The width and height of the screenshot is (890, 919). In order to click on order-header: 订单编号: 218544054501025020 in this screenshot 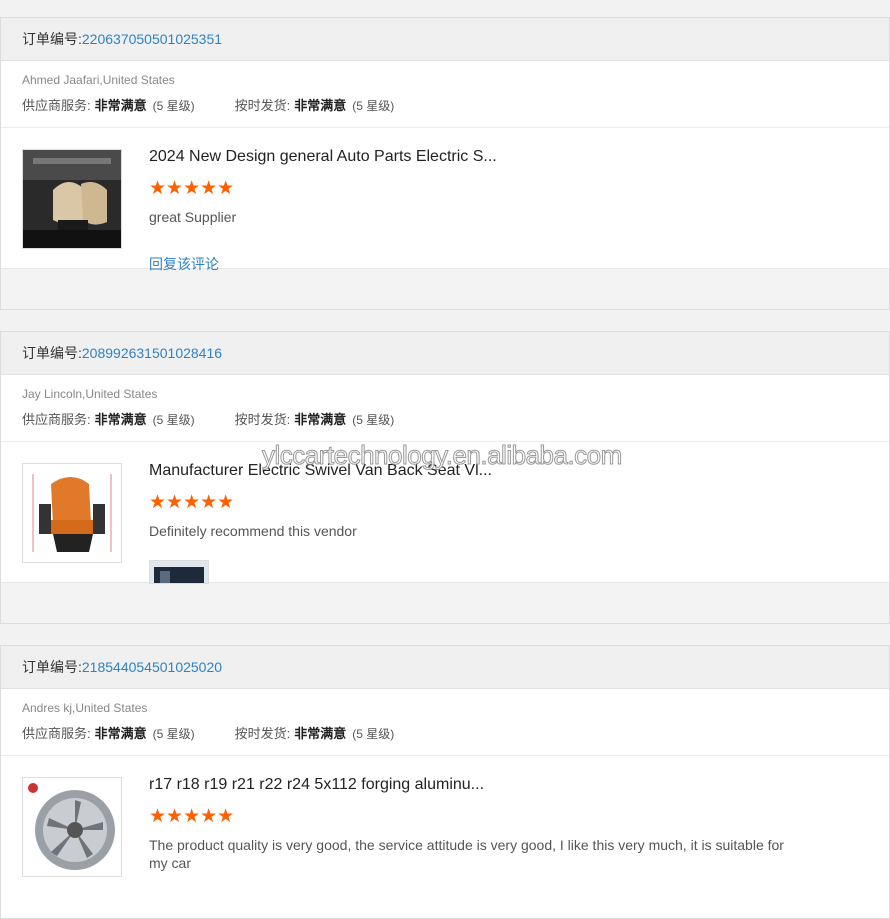, I will do `click(445, 667)`.